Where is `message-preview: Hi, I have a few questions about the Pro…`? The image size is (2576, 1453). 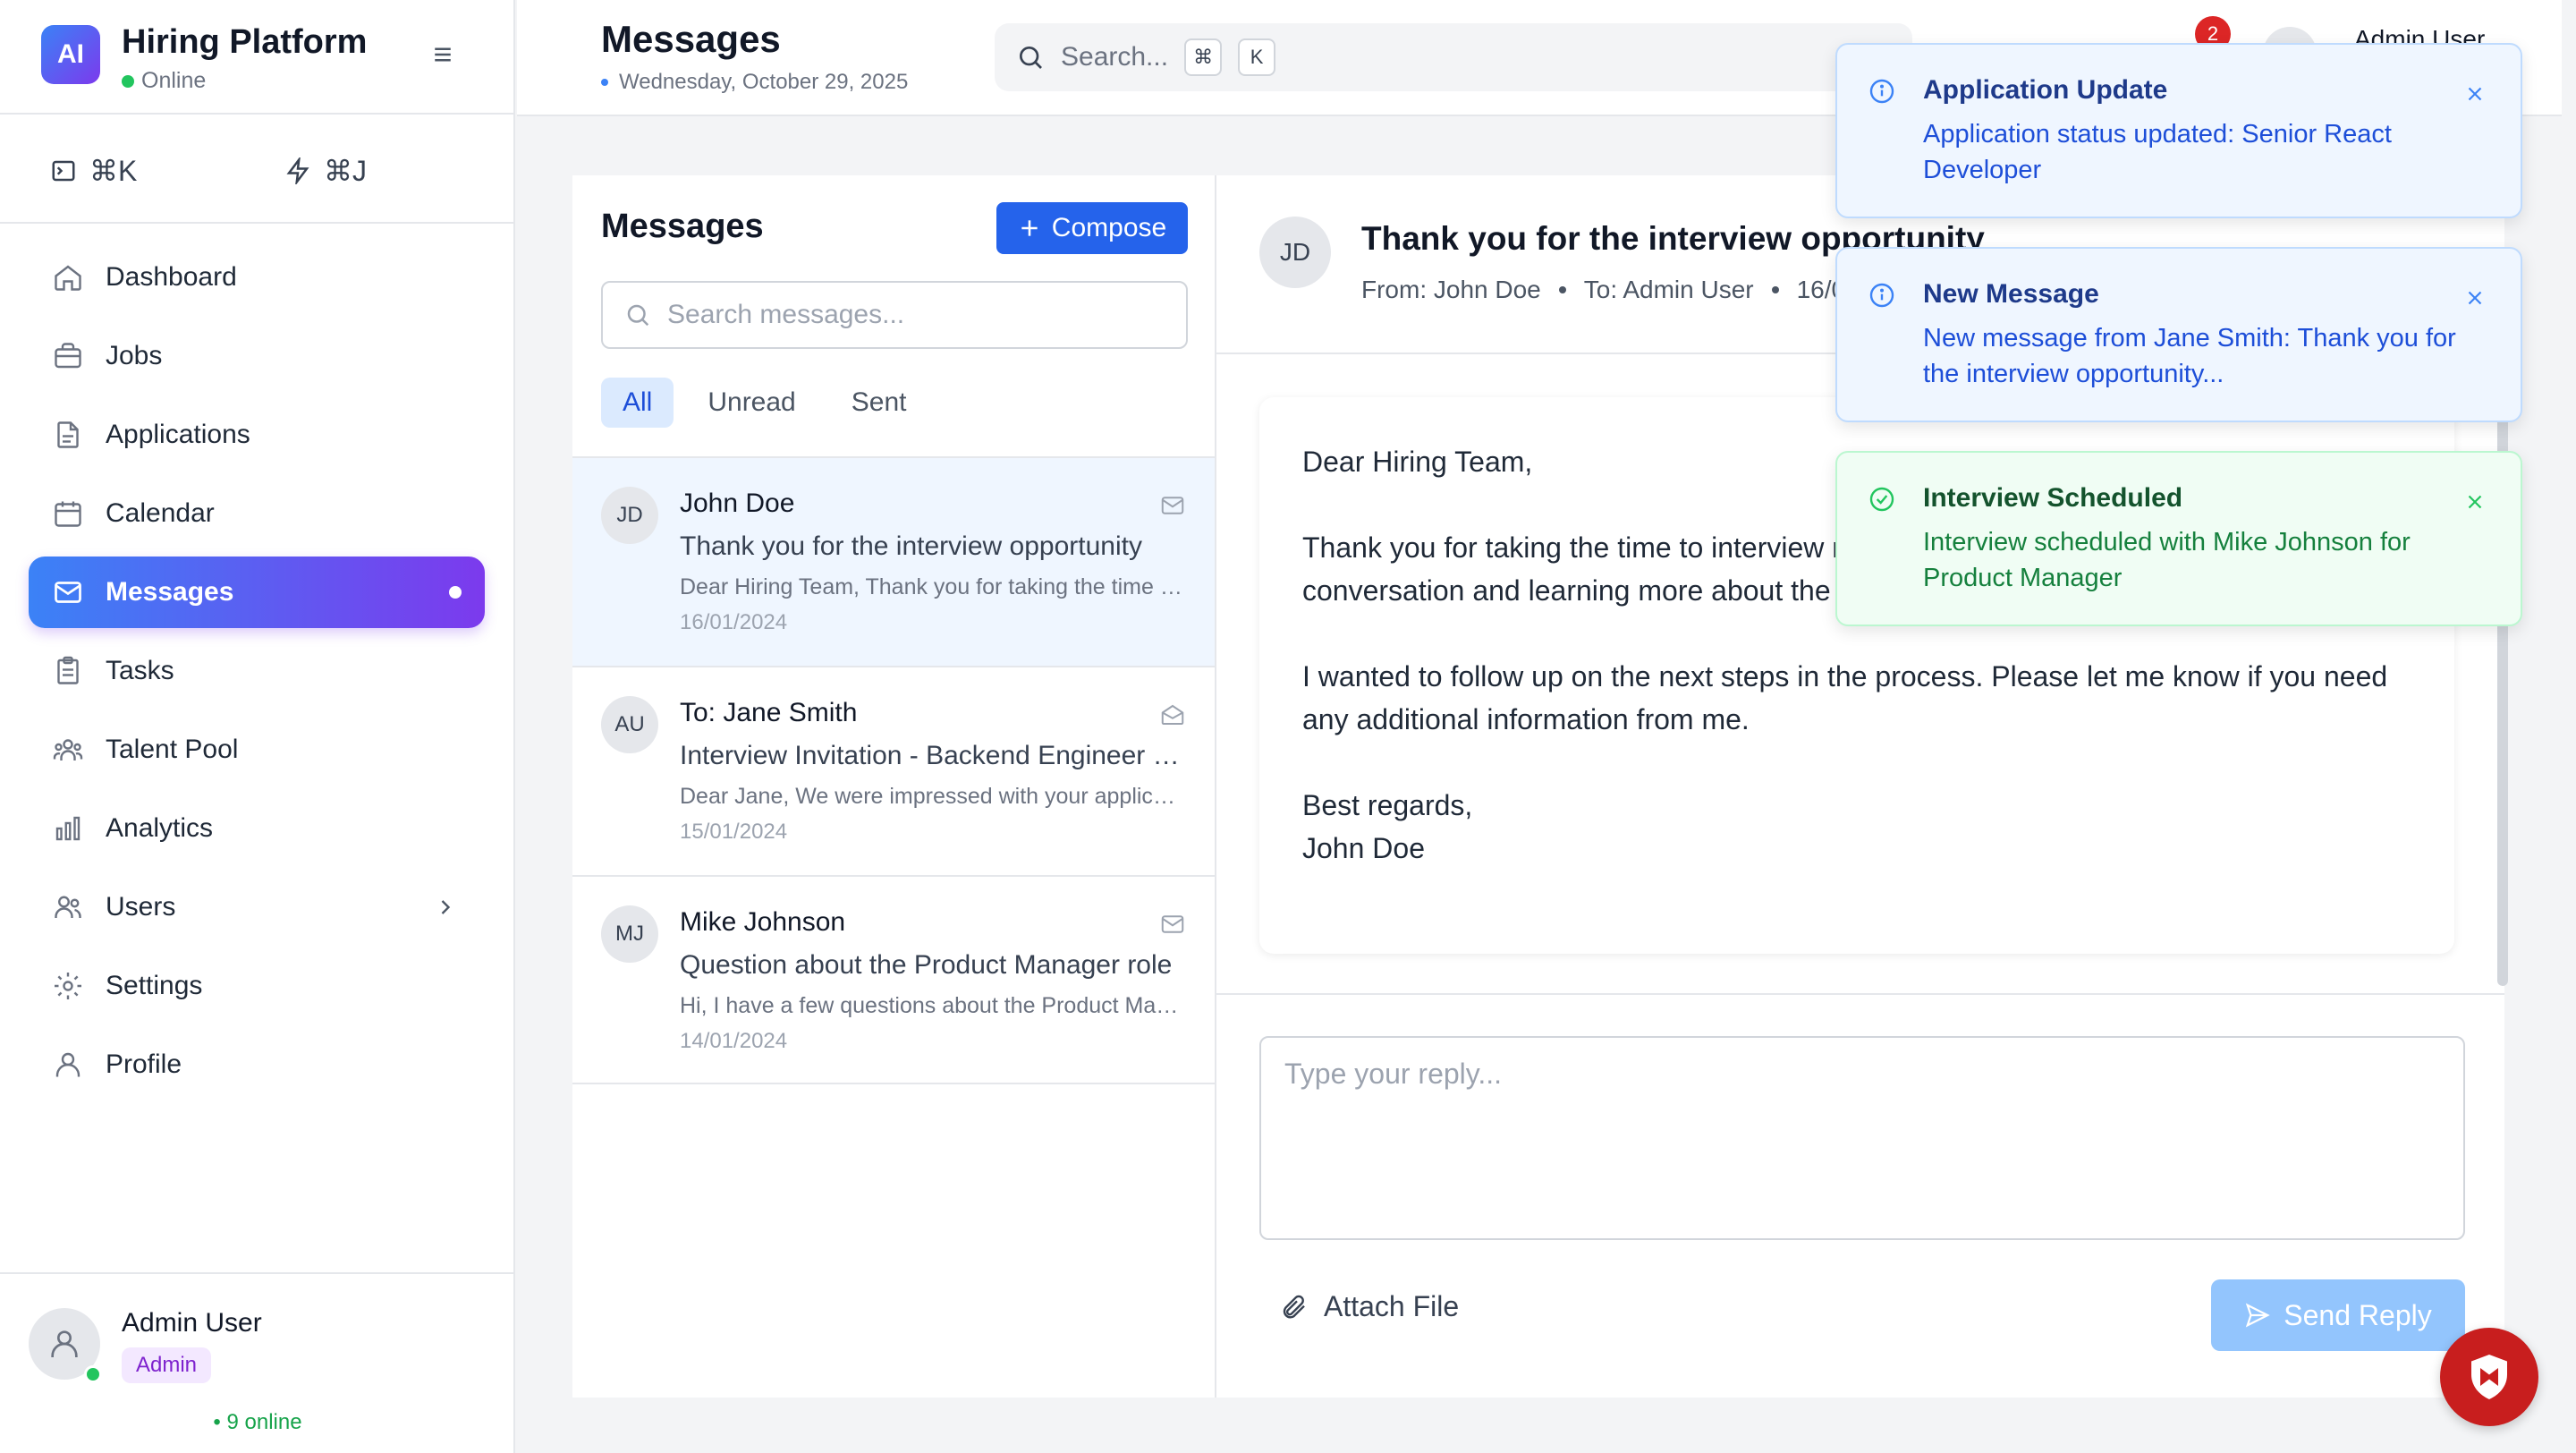 message-preview: Hi, I have a few questions about the Pro… is located at coordinates (933, 1005).